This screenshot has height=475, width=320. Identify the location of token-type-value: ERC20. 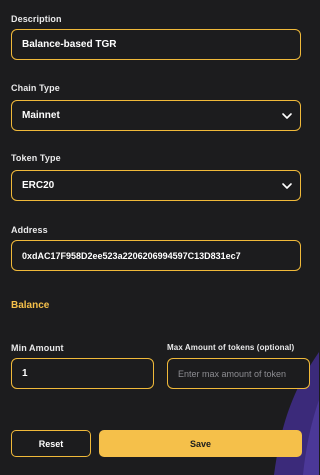
(38, 185).